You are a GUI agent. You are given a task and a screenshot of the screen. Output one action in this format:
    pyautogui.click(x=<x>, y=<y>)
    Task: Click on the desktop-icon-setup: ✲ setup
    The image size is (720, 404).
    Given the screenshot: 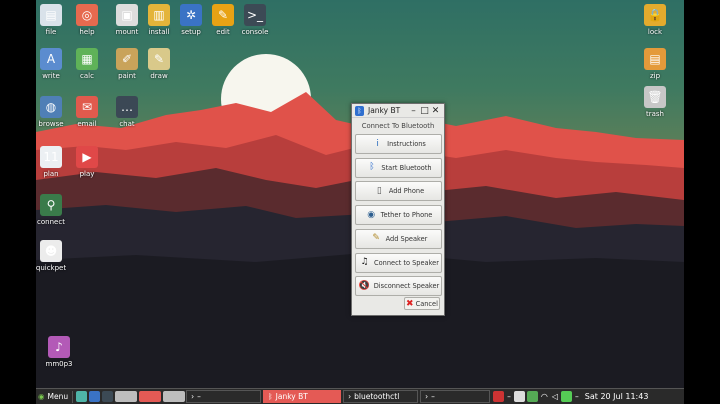 What is the action you would take?
    pyautogui.click(x=191, y=20)
    